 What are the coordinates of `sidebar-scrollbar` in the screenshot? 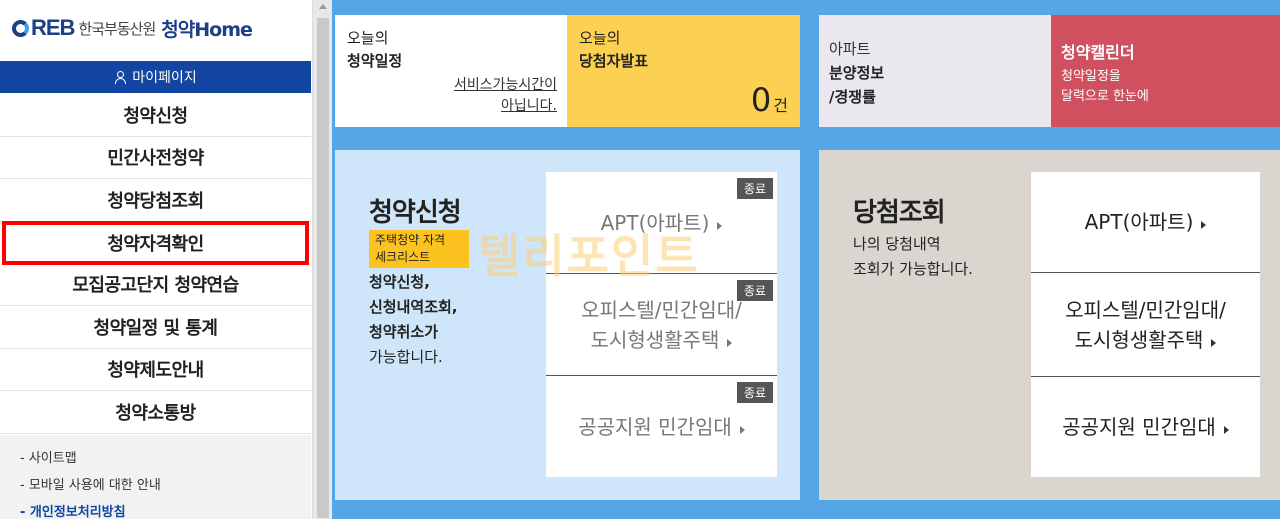 It's located at (322, 259).